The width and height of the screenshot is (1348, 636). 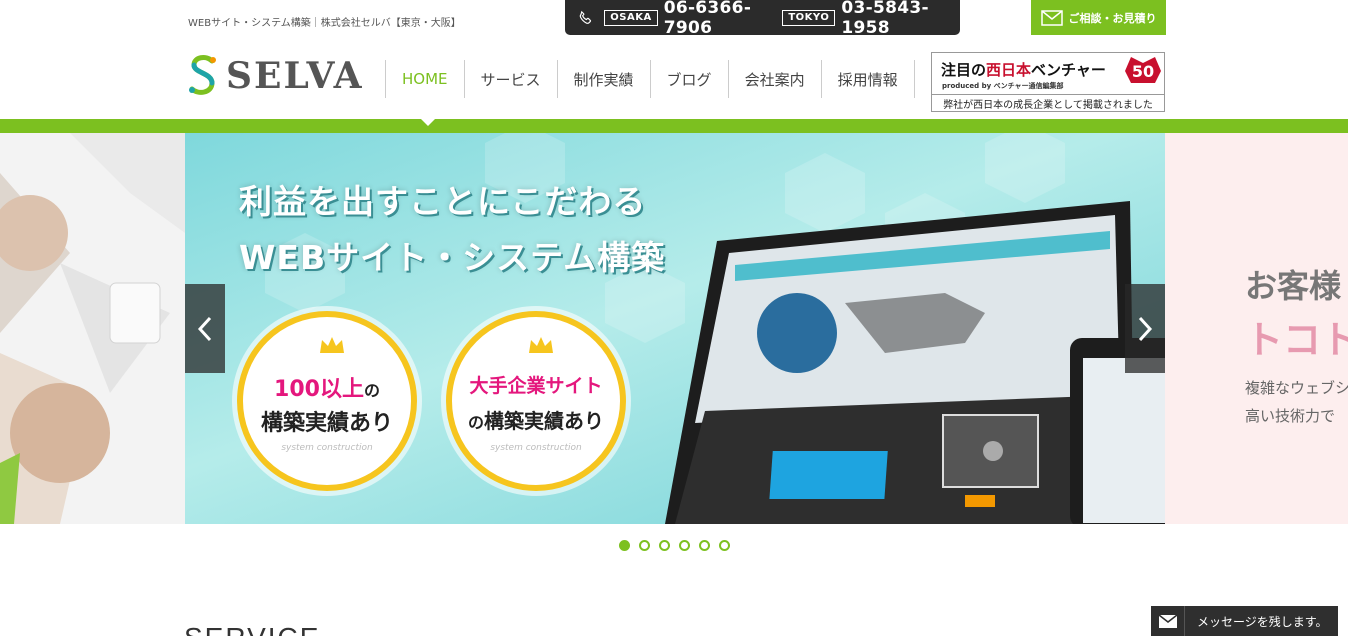 What do you see at coordinates (424, 79) in the screenshot?
I see `nav-home: HOME` at bounding box center [424, 79].